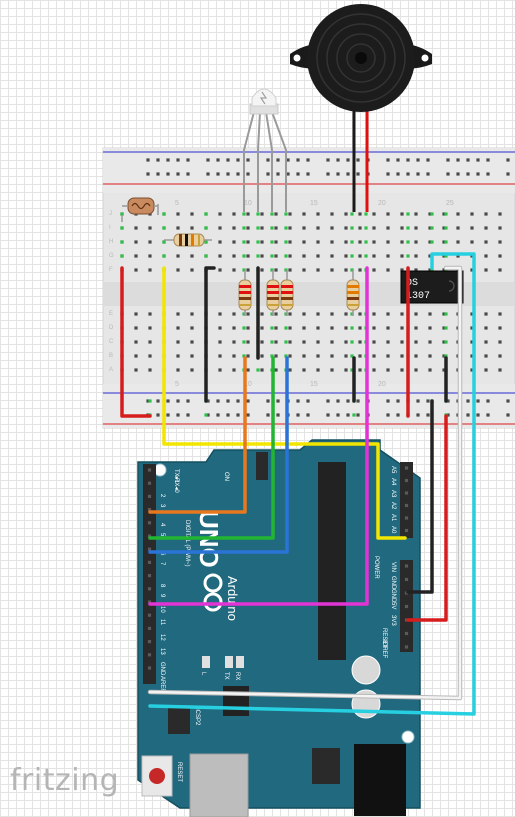 Image resolution: width=515 pixels, height=817 pixels. What do you see at coordinates (157, 776) in the screenshot?
I see `reset-button` at bounding box center [157, 776].